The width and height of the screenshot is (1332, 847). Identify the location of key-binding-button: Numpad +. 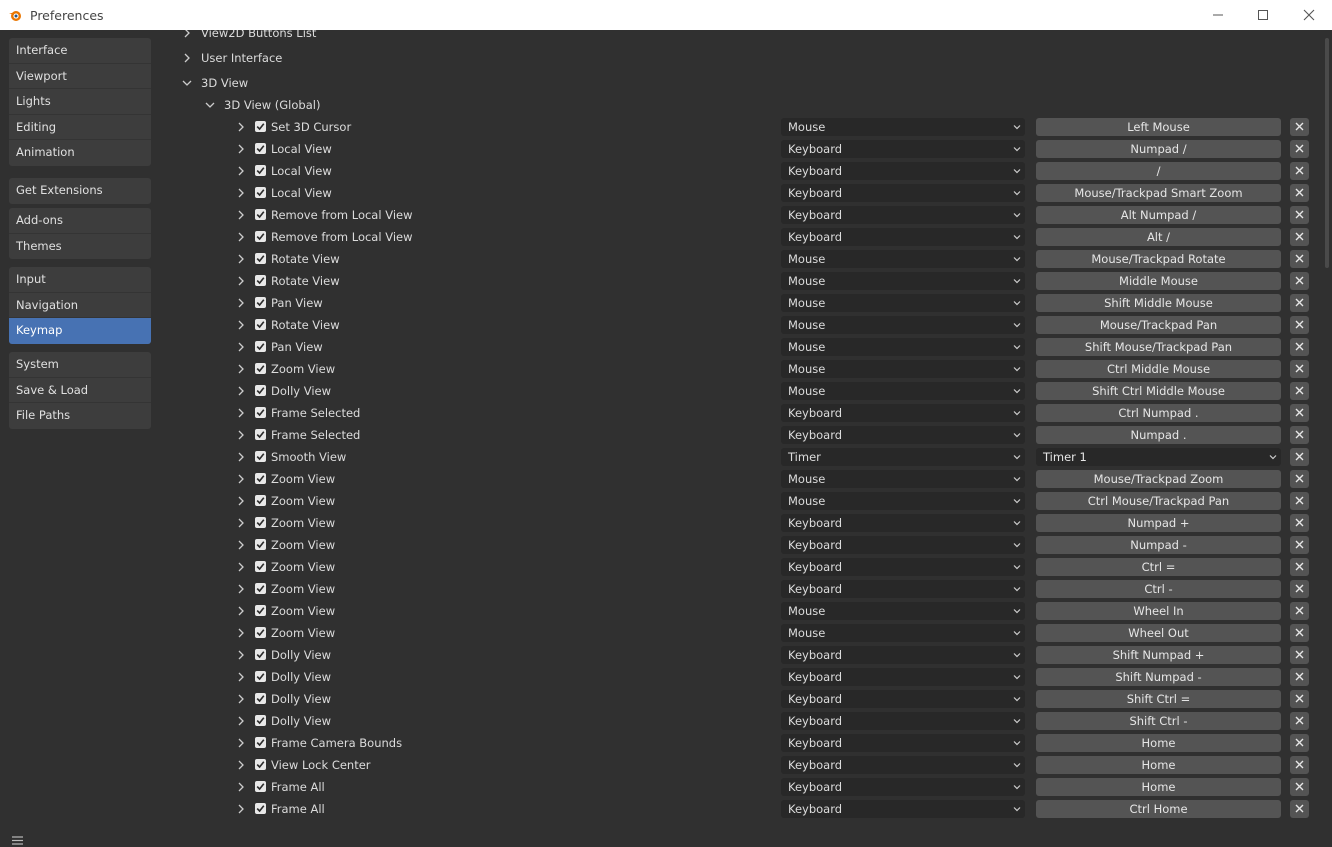
(1158, 523).